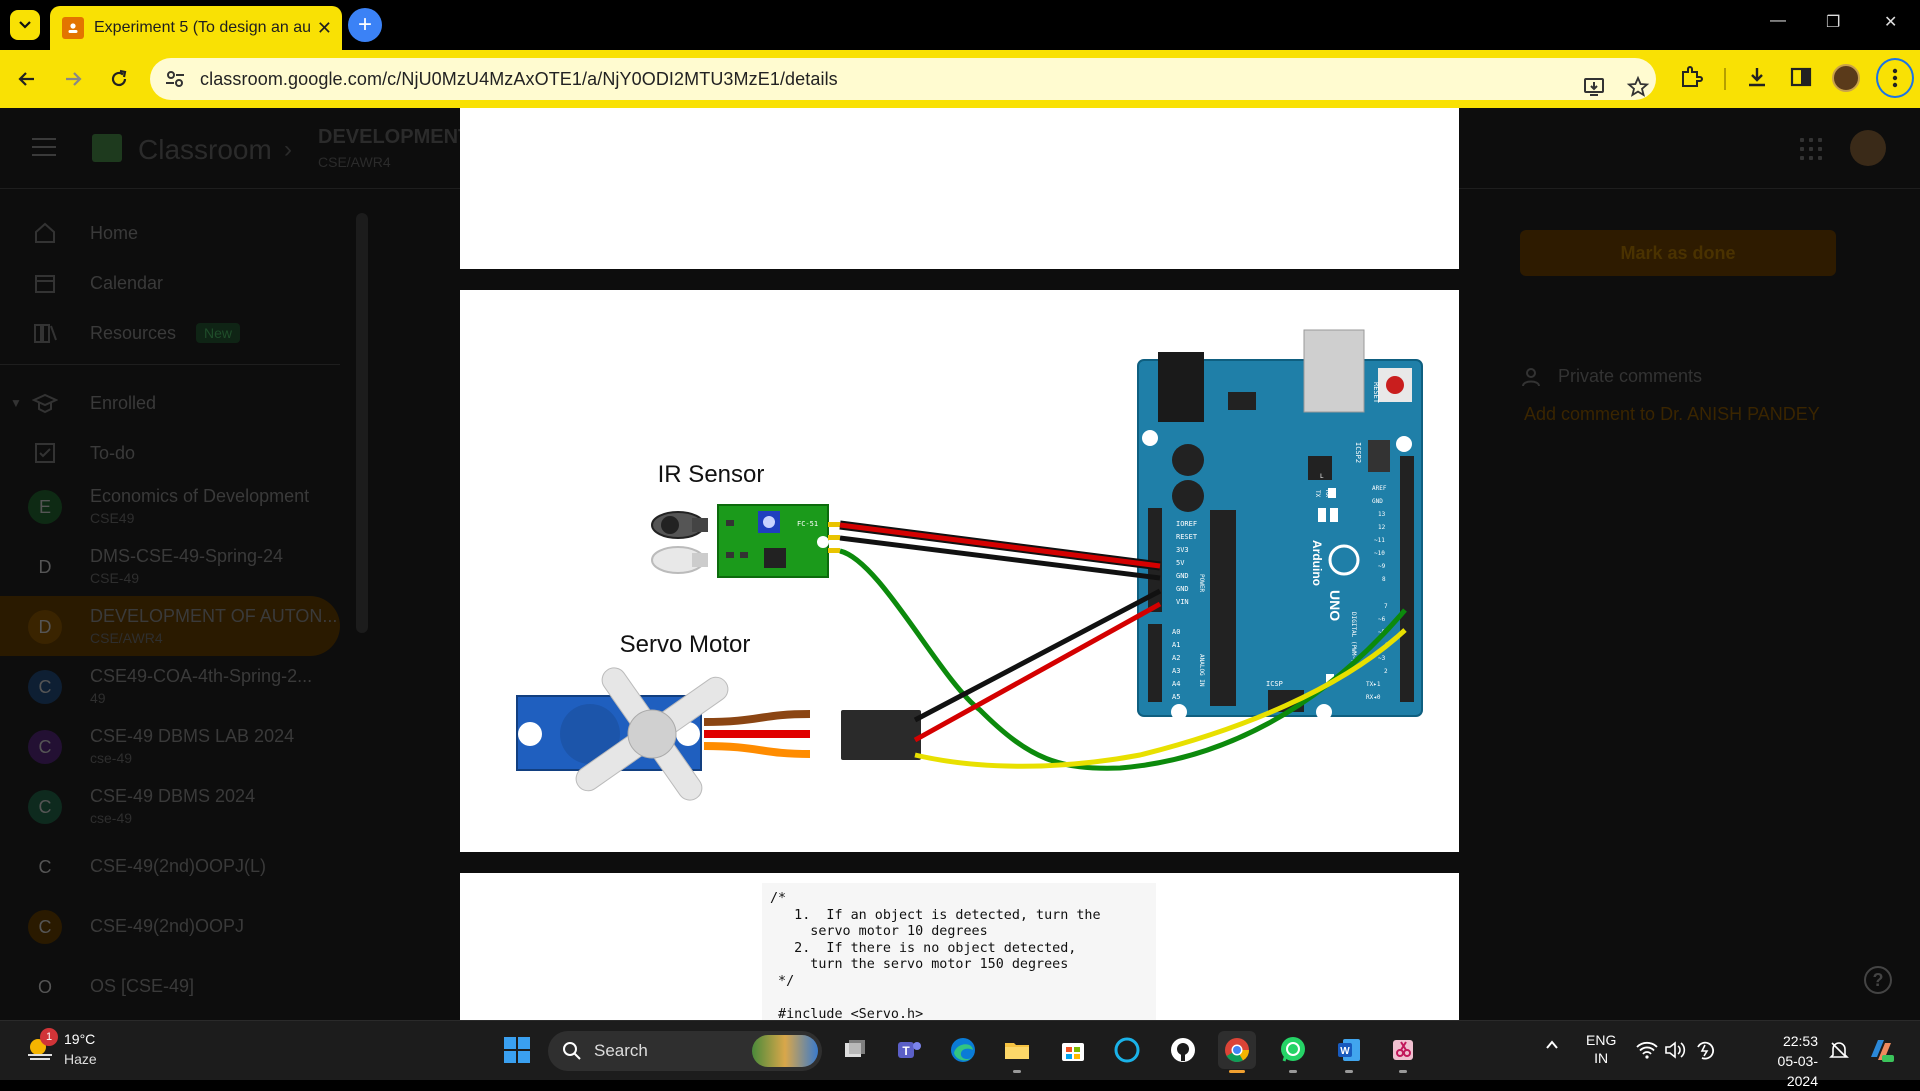  What do you see at coordinates (1881, 1050) in the screenshot?
I see `copilot-icon` at bounding box center [1881, 1050].